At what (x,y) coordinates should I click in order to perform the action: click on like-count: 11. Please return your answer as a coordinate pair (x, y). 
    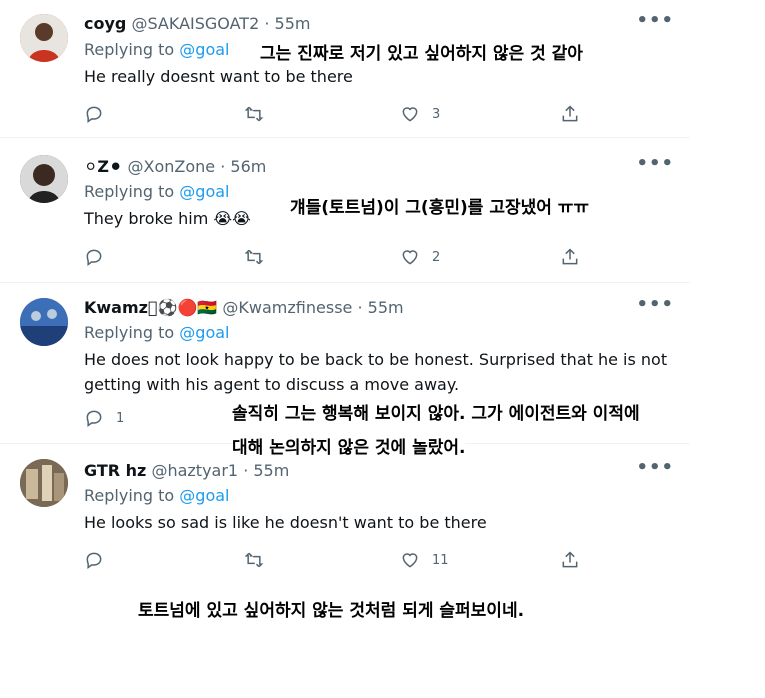
    Looking at the image, I should click on (440, 560).